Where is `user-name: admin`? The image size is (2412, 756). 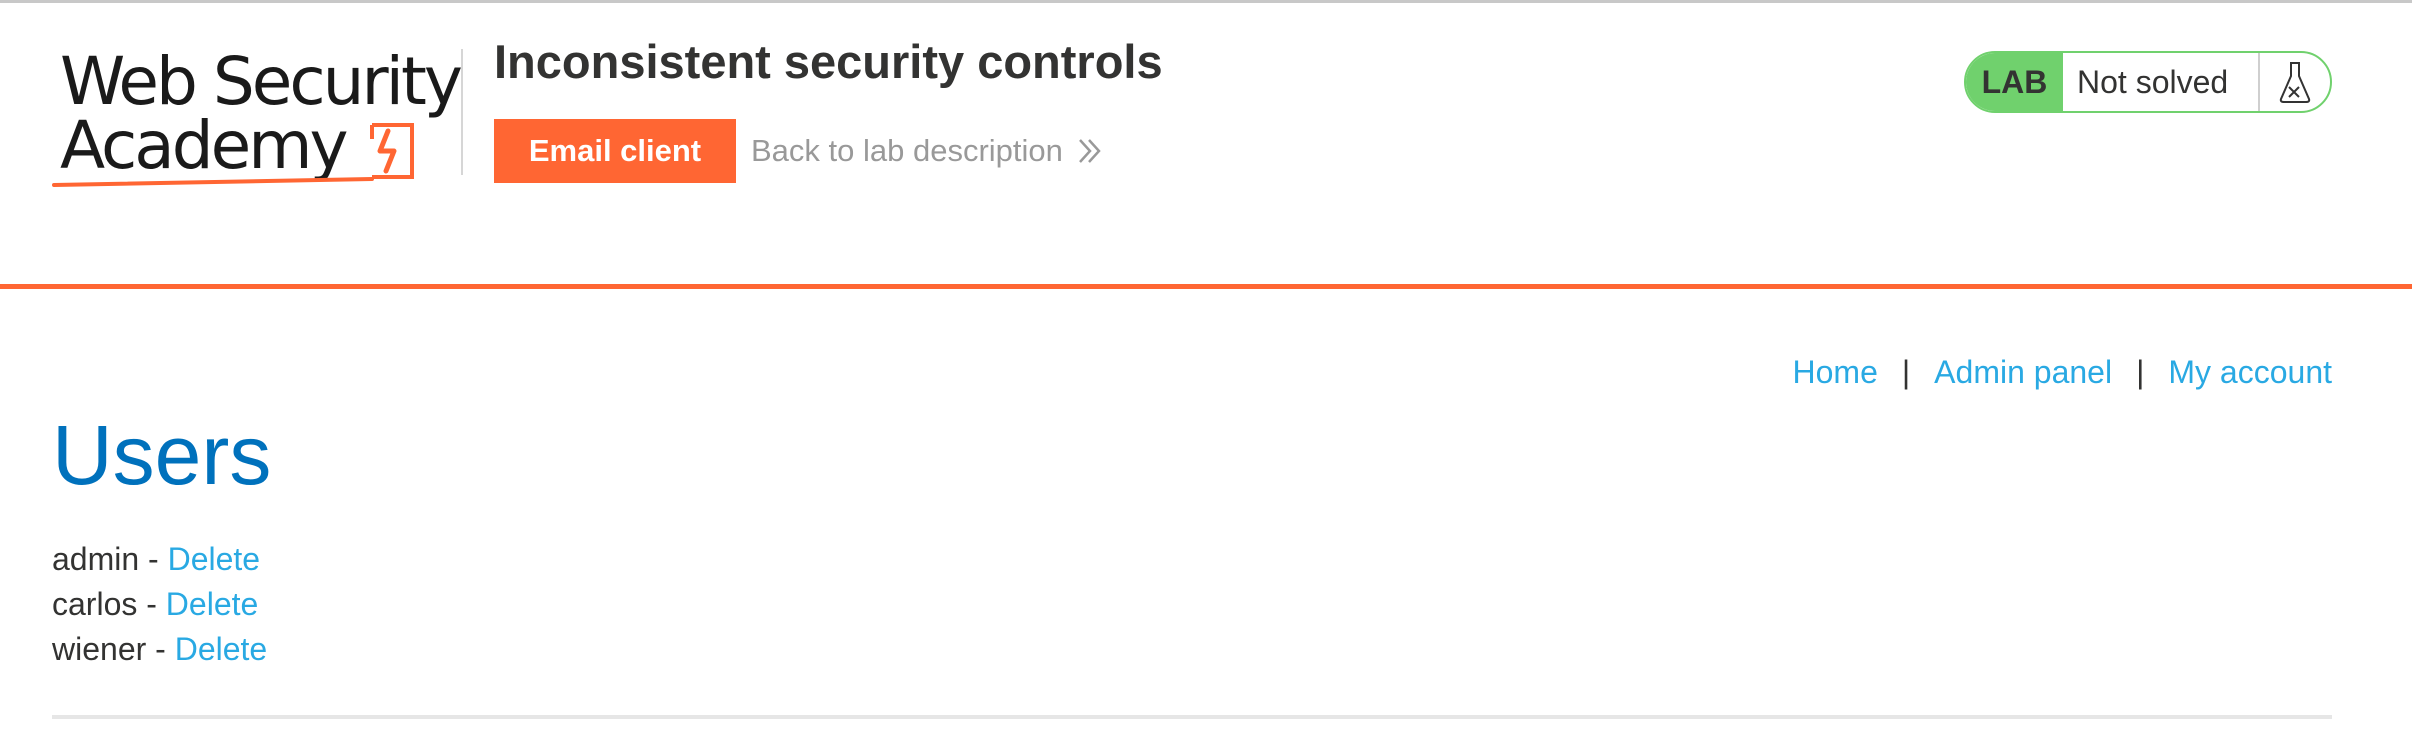 user-name: admin is located at coordinates (96, 559).